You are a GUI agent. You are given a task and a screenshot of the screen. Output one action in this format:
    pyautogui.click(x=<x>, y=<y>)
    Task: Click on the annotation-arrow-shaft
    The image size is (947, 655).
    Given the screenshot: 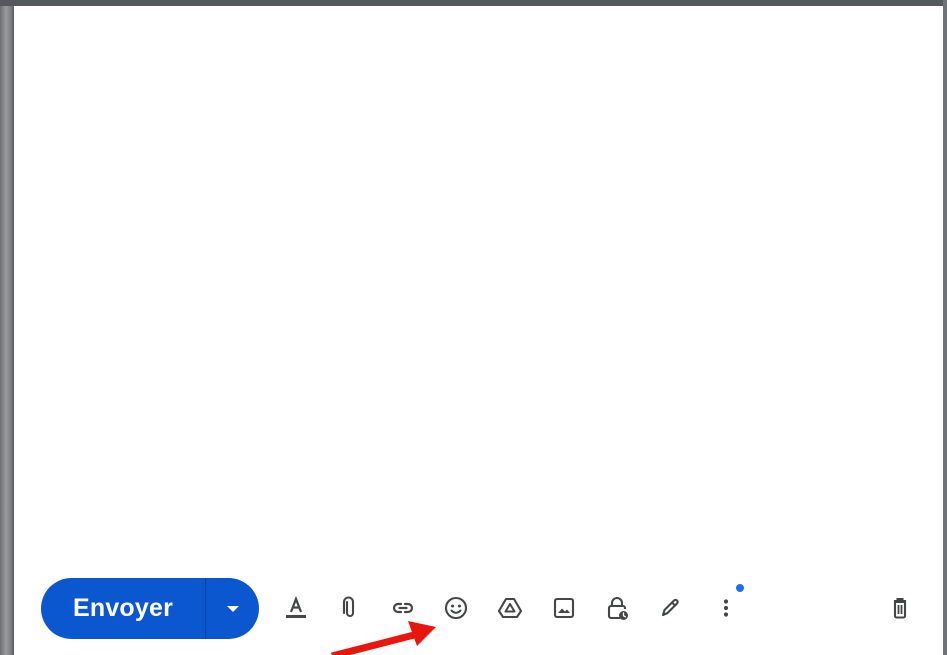 What is the action you would take?
    pyautogui.click(x=375, y=642)
    